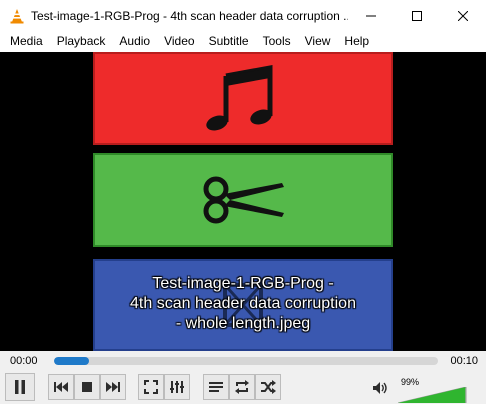 The height and width of the screenshot is (404, 486). I want to click on close-button, so click(463, 15).